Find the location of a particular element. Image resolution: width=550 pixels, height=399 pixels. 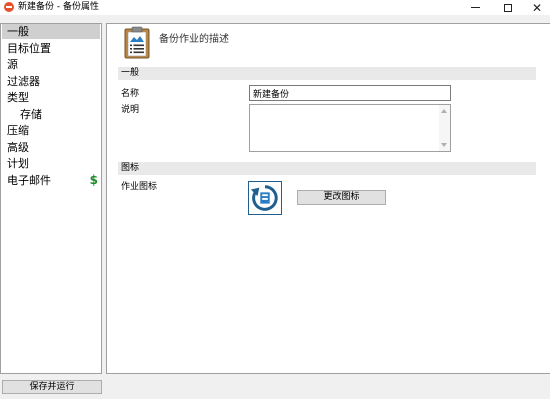

sidebar-item-advanced: 高级 is located at coordinates (51, 147).